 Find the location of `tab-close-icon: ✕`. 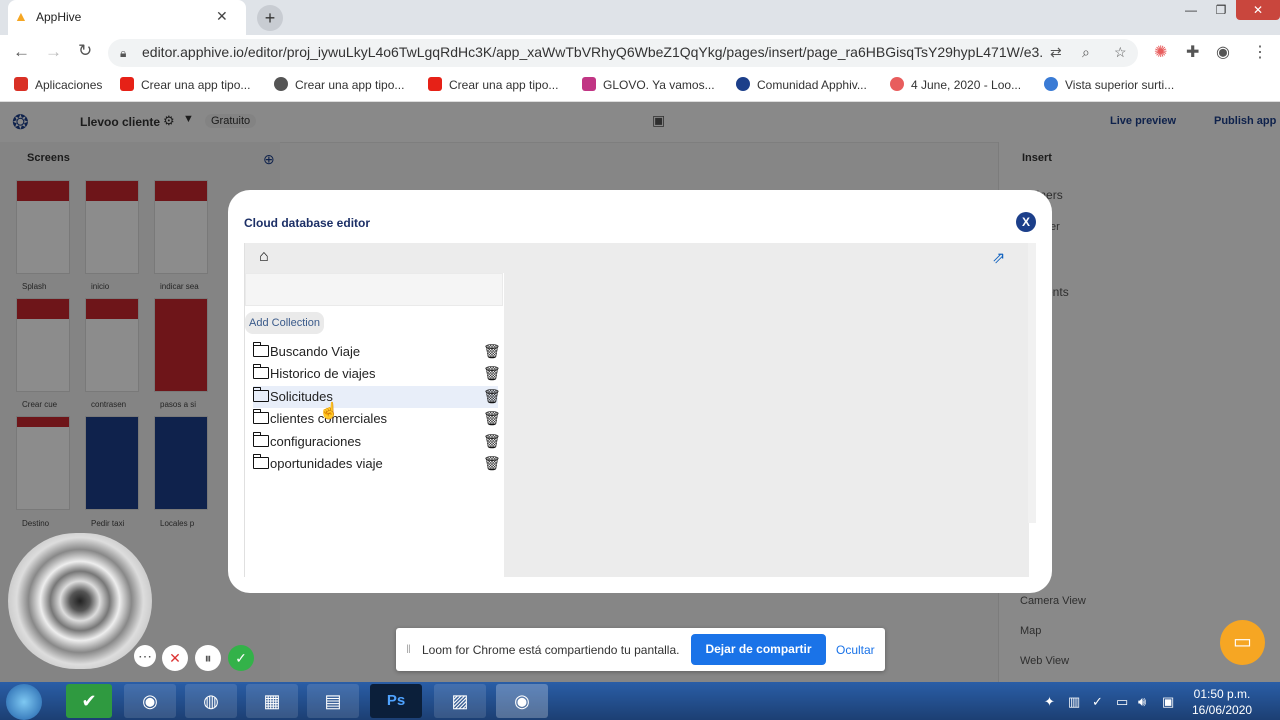

tab-close-icon: ✕ is located at coordinates (222, 16).